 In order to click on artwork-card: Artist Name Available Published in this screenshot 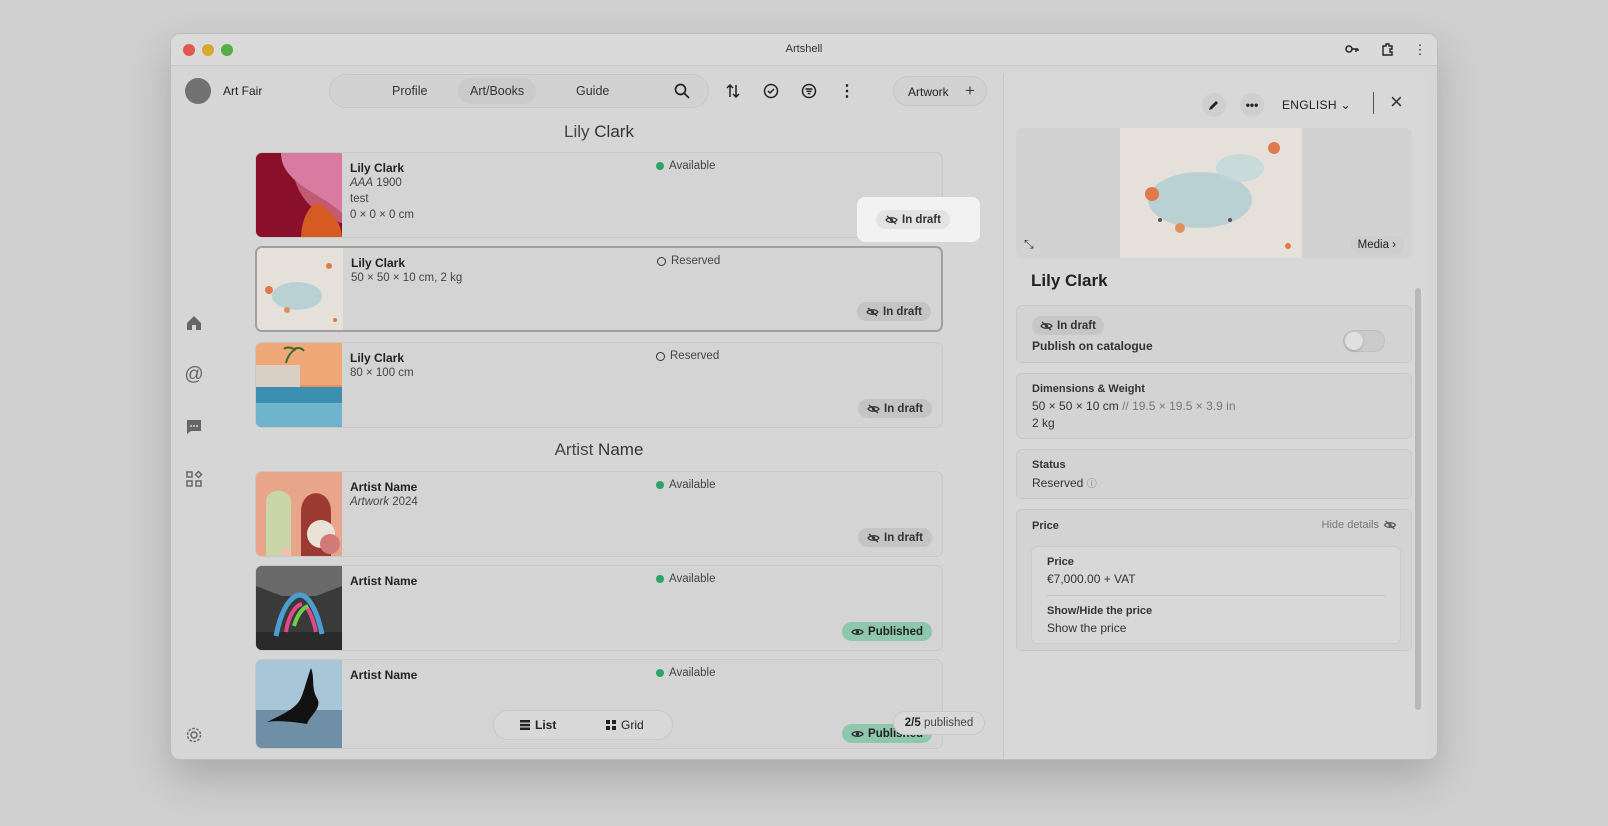, I will do `click(599, 608)`.